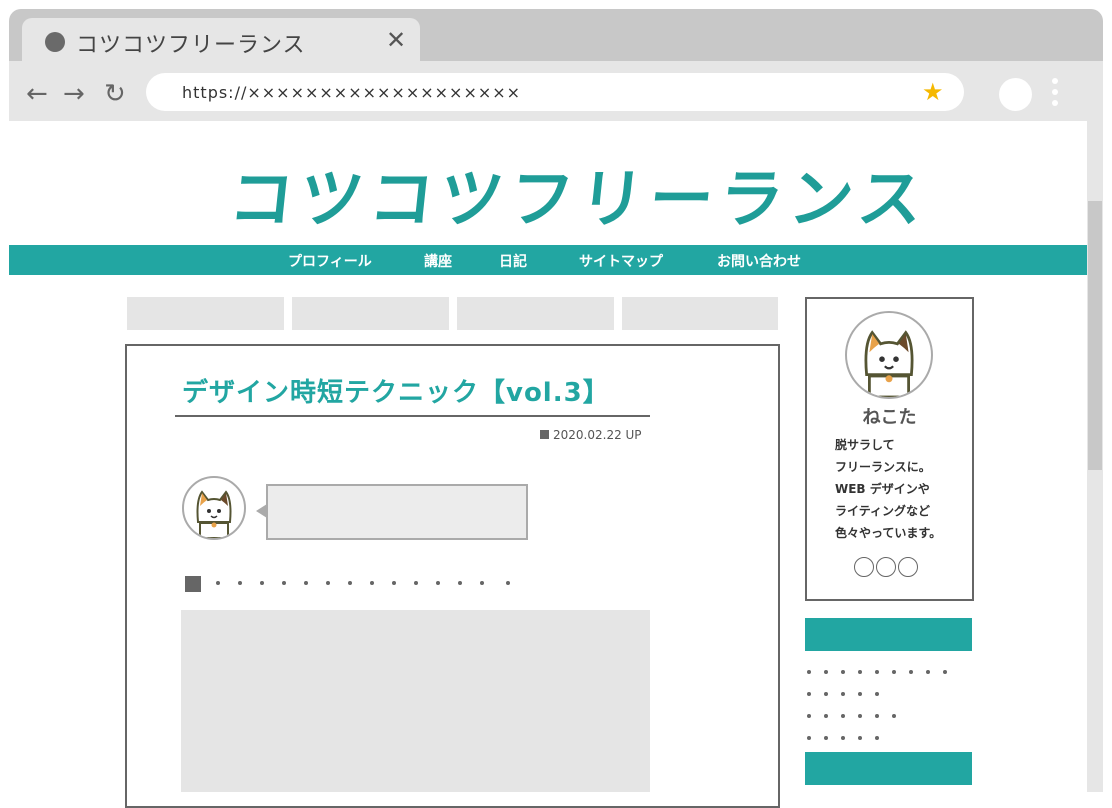 The height and width of the screenshot is (808, 1112). Describe the element at coordinates (397, 512) in the screenshot. I see `speech-bubble` at that location.